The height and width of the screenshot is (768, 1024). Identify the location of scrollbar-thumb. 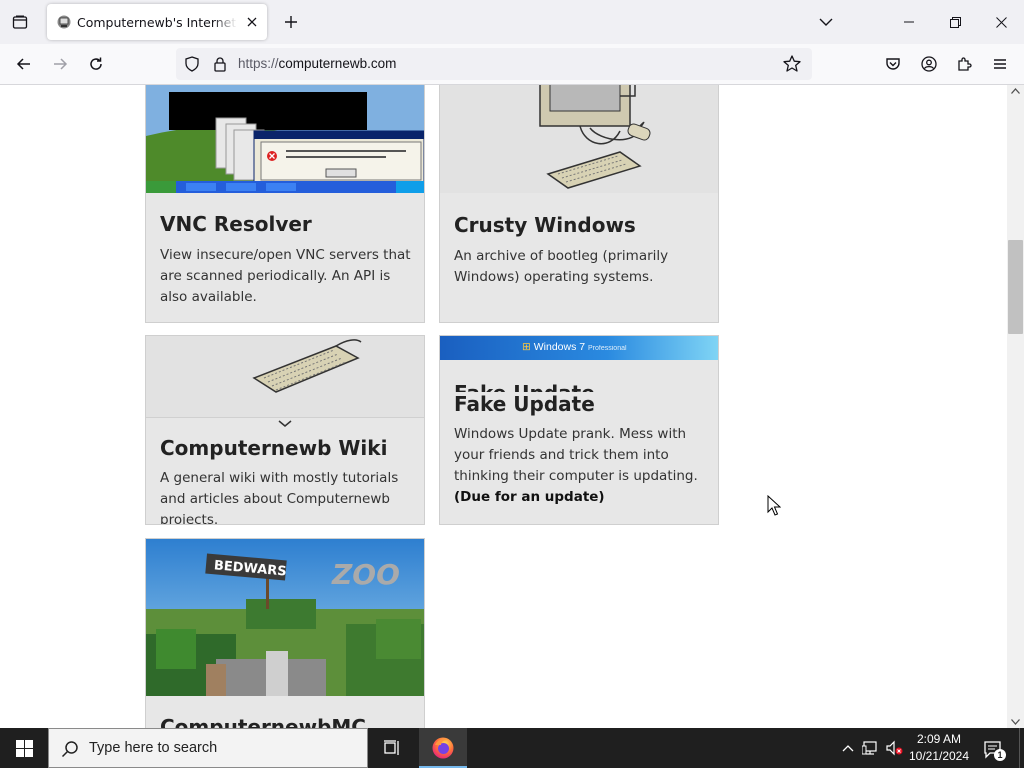
(1015, 287).